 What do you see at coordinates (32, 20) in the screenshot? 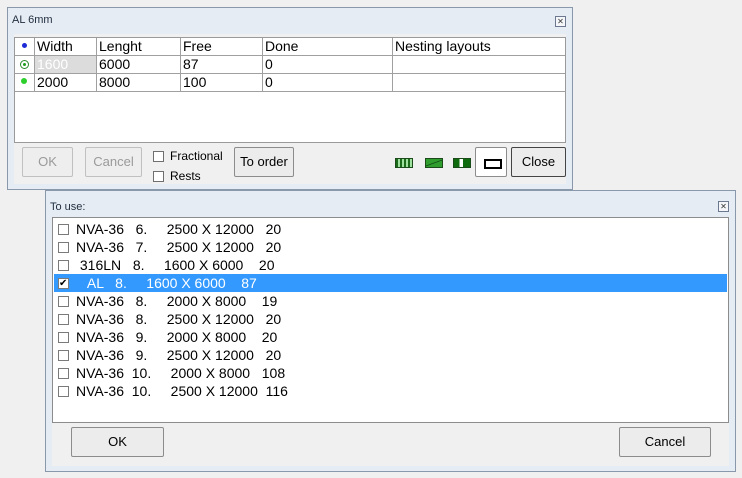
I see `window-title: AL 6mm` at bounding box center [32, 20].